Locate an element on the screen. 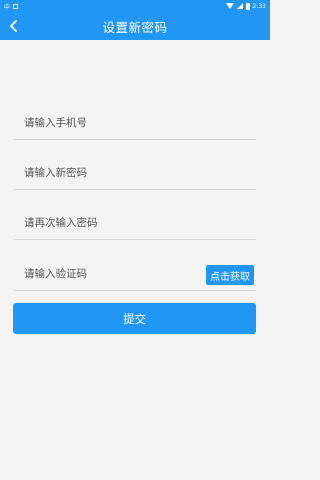  status-time: 2:33 is located at coordinates (259, 6).